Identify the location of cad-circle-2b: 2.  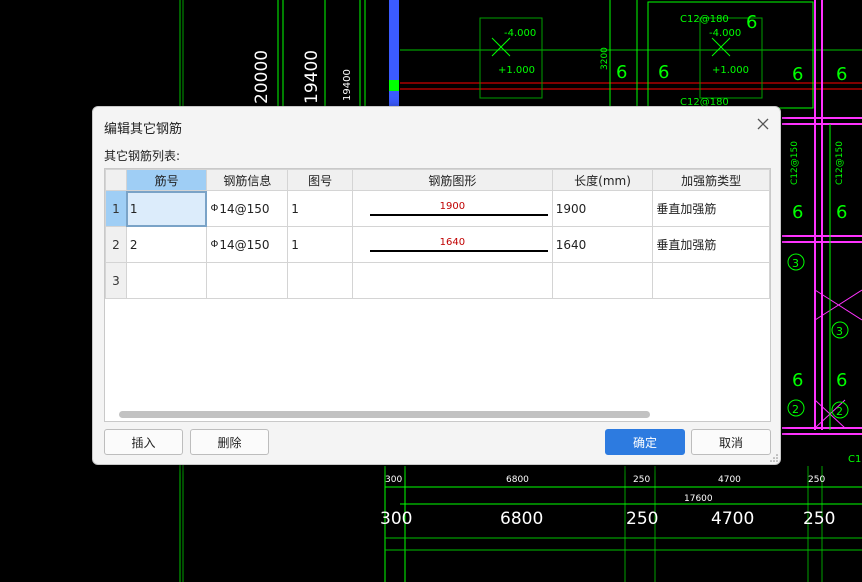
(839, 411).